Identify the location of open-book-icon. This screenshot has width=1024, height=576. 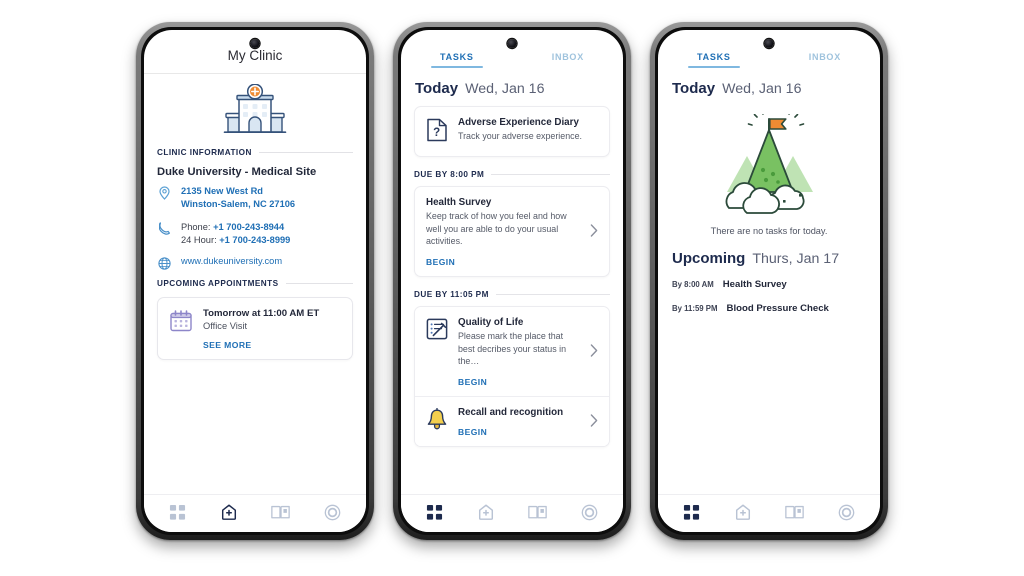
(795, 512).